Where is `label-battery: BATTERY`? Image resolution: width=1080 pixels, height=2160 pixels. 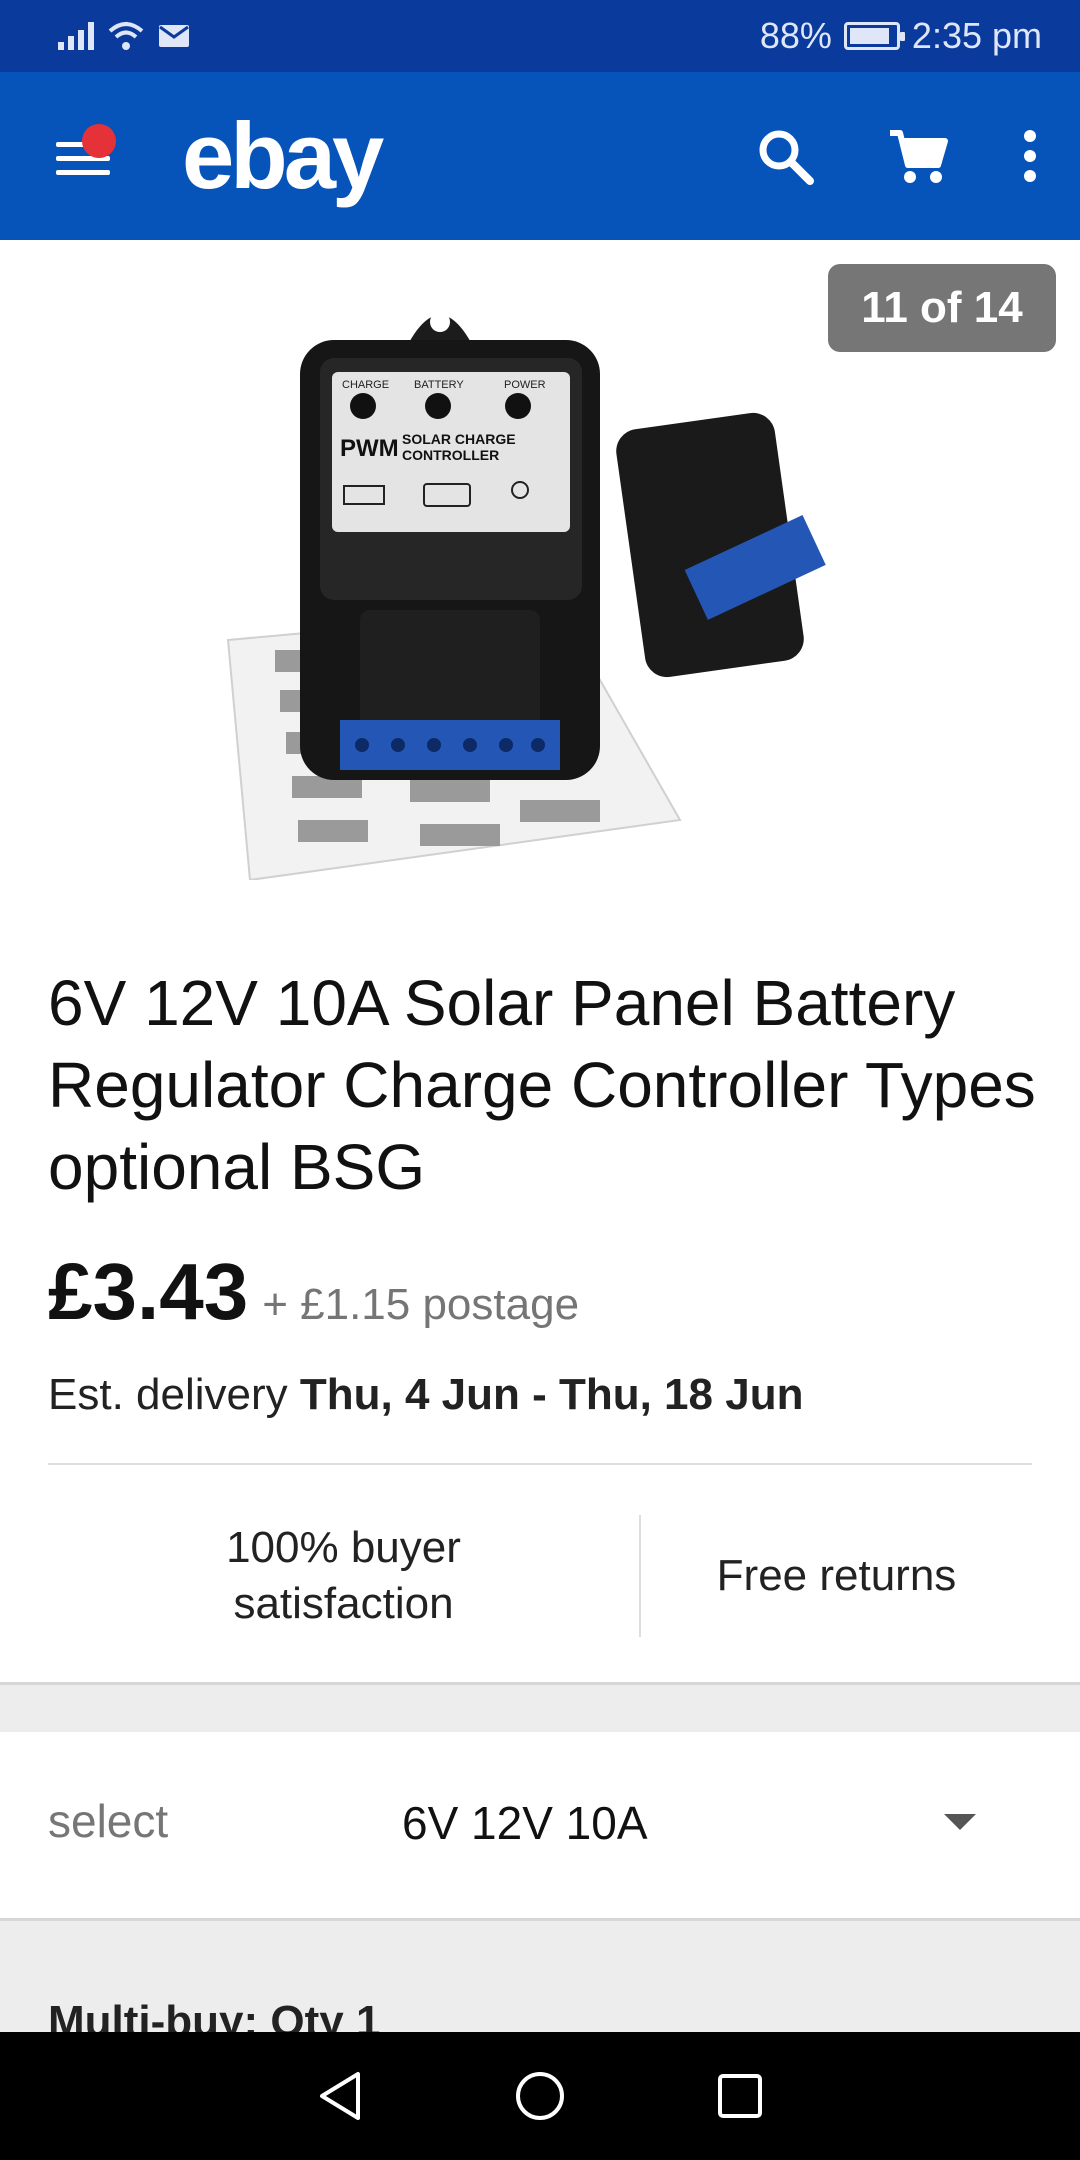 label-battery: BATTERY is located at coordinates (439, 385).